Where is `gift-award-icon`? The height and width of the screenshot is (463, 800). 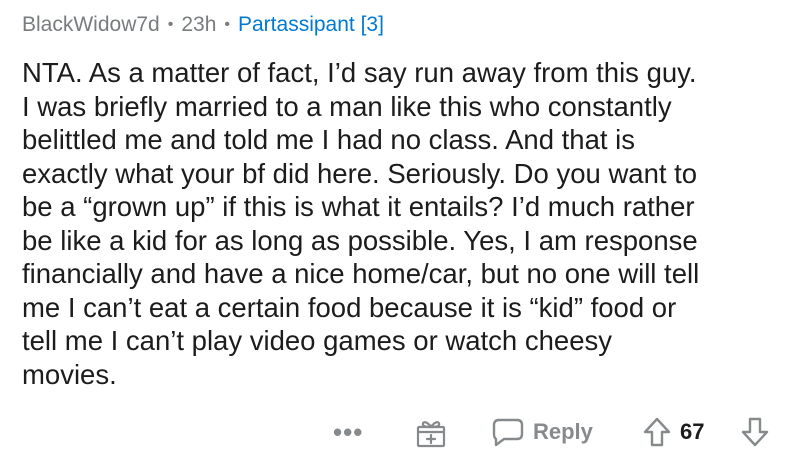 gift-award-icon is located at coordinates (431, 432).